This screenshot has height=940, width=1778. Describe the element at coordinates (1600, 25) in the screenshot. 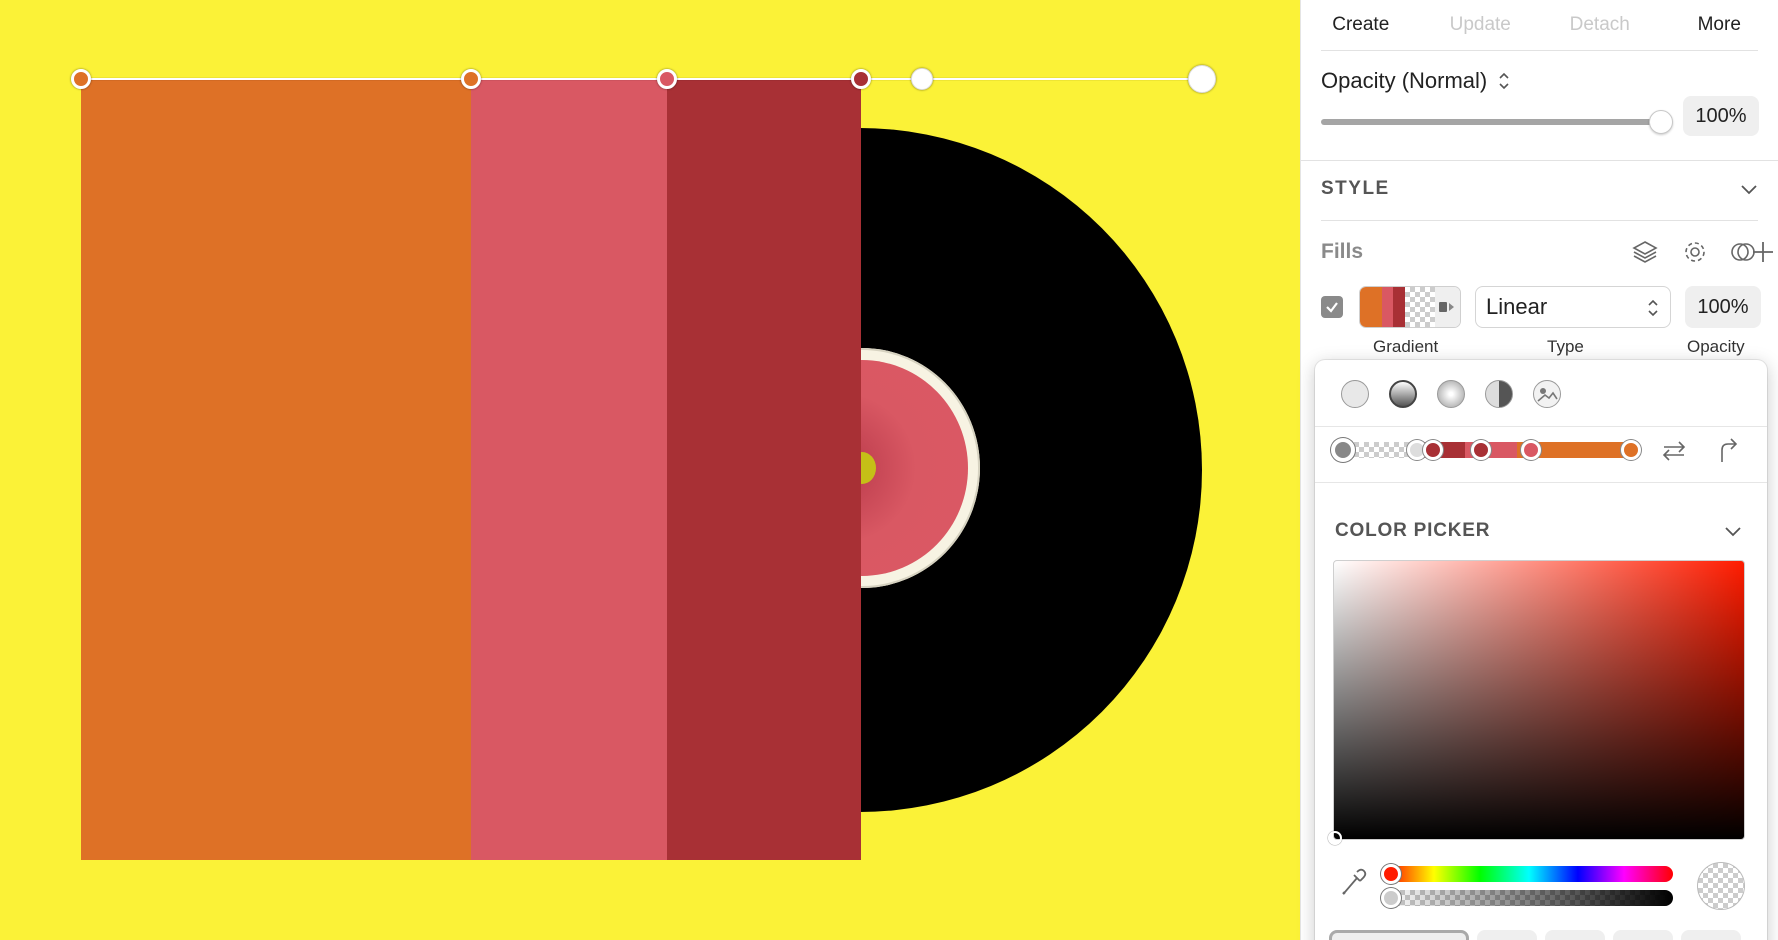

I see `detach-button: Detach` at that location.